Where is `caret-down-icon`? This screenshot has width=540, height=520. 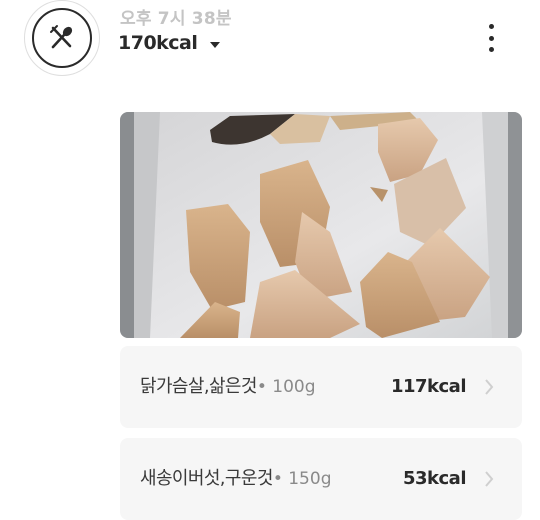
caret-down-icon is located at coordinates (215, 44).